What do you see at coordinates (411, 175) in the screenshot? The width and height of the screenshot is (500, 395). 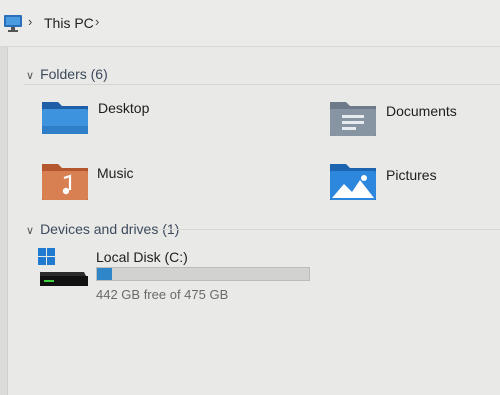 I see `folder-label: Pictures` at bounding box center [411, 175].